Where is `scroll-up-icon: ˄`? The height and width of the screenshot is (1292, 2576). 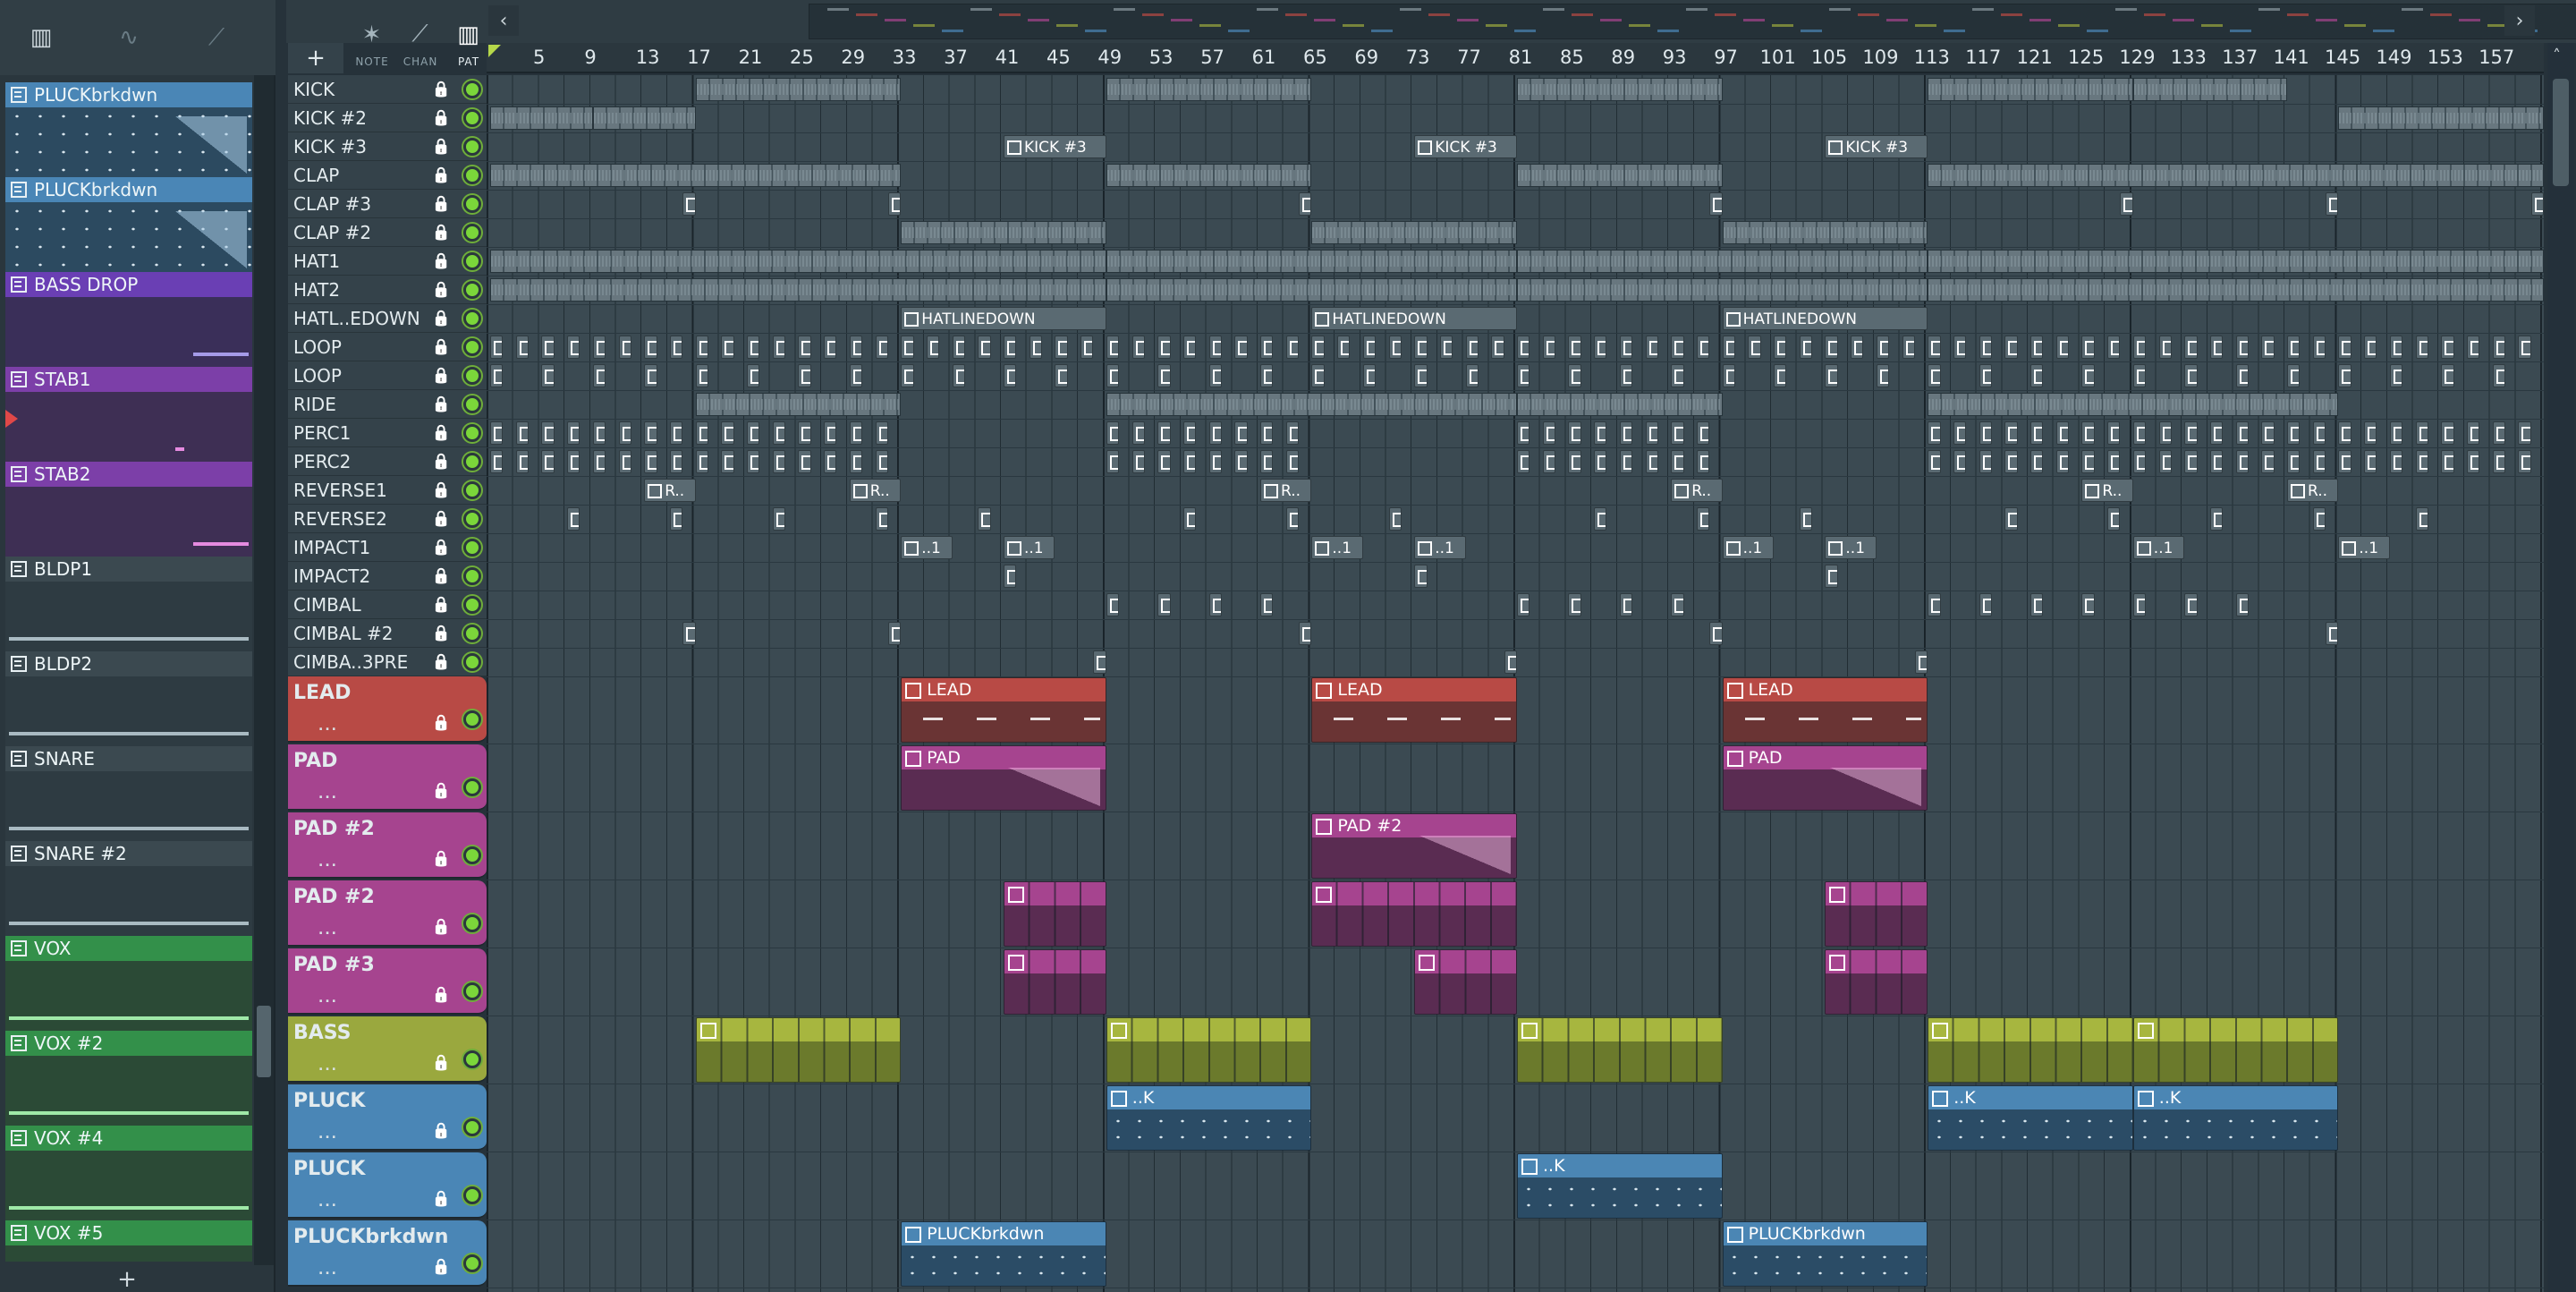 scroll-up-icon: ˄ is located at coordinates (2557, 56).